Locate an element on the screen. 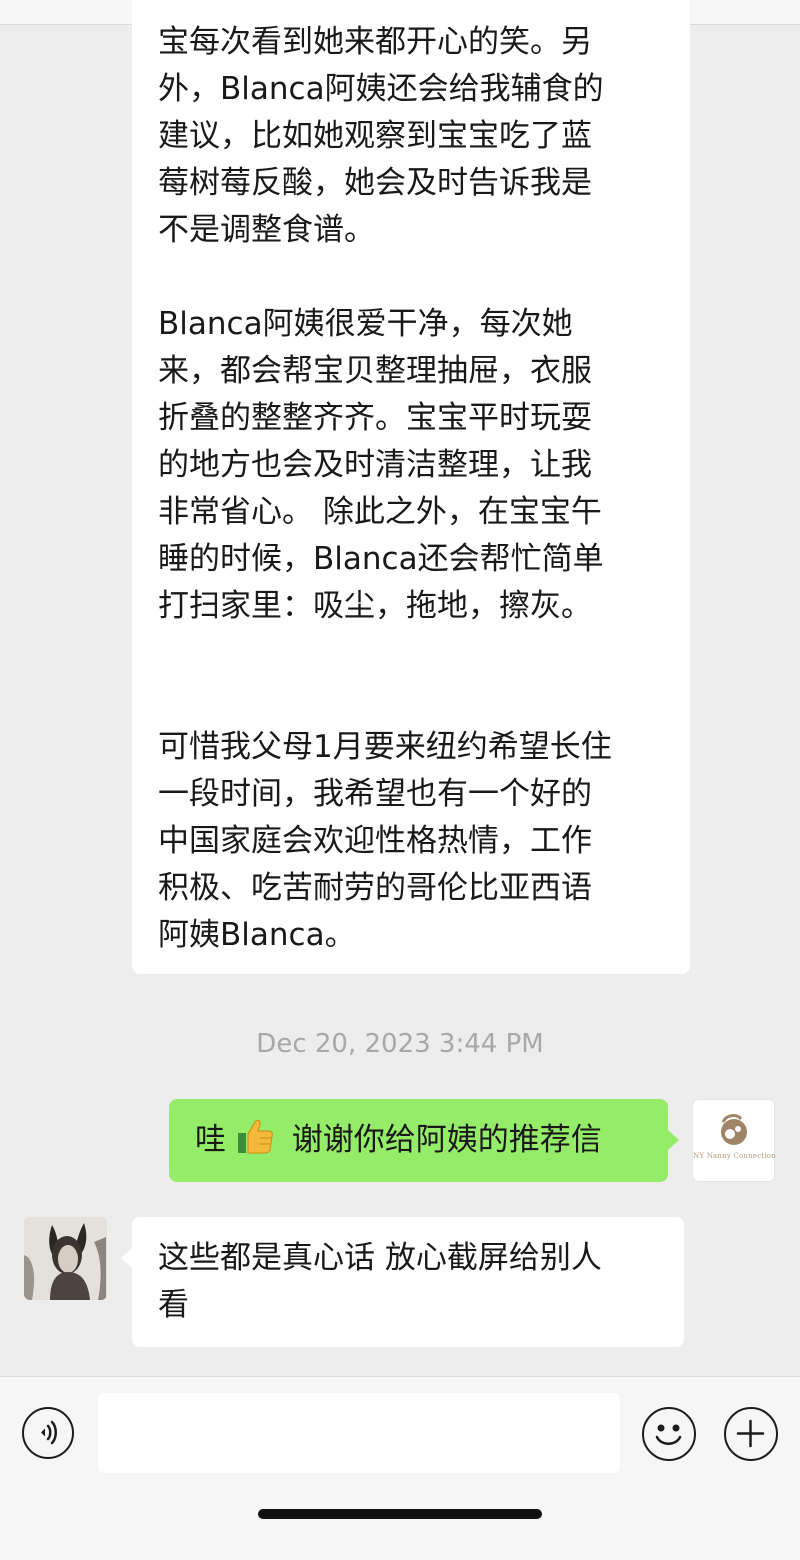  portrait-icon is located at coordinates (65, 1258).